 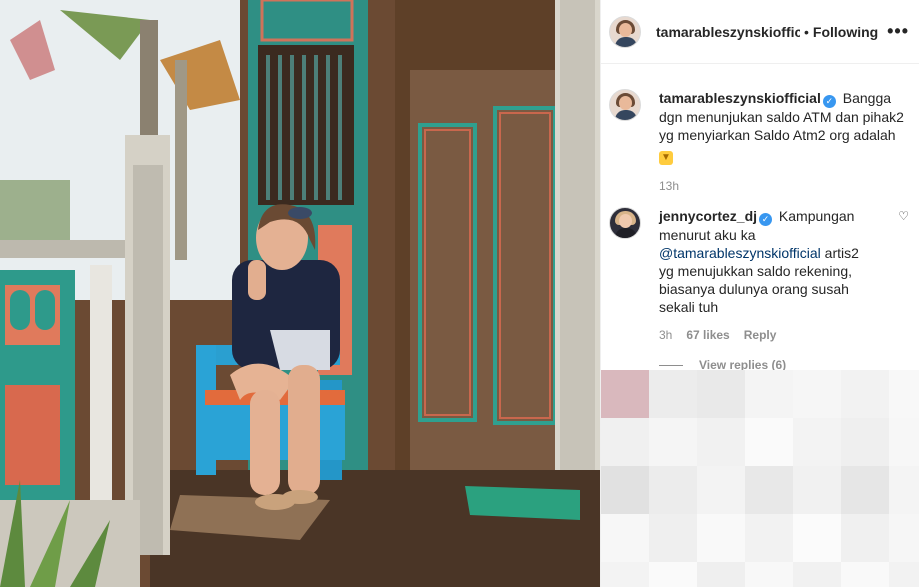 What do you see at coordinates (760, 478) in the screenshot?
I see `blurred-area` at bounding box center [760, 478].